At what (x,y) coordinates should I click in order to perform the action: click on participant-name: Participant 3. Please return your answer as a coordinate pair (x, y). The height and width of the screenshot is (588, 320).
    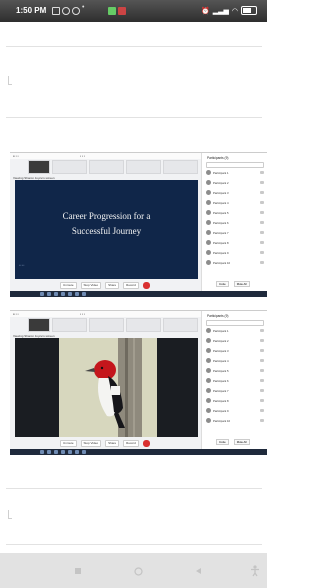
    Looking at the image, I should click on (221, 350).